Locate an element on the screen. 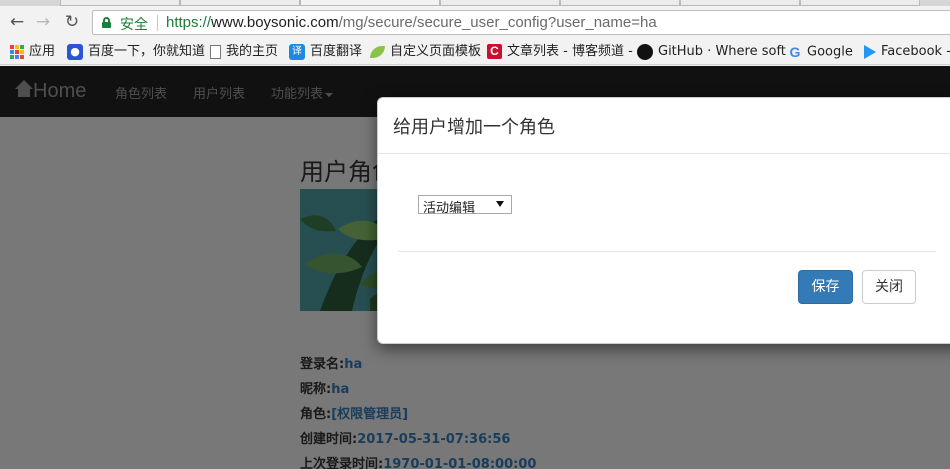 Image resolution: width=950 pixels, height=469 pixels. apps-icon is located at coordinates (17, 51).